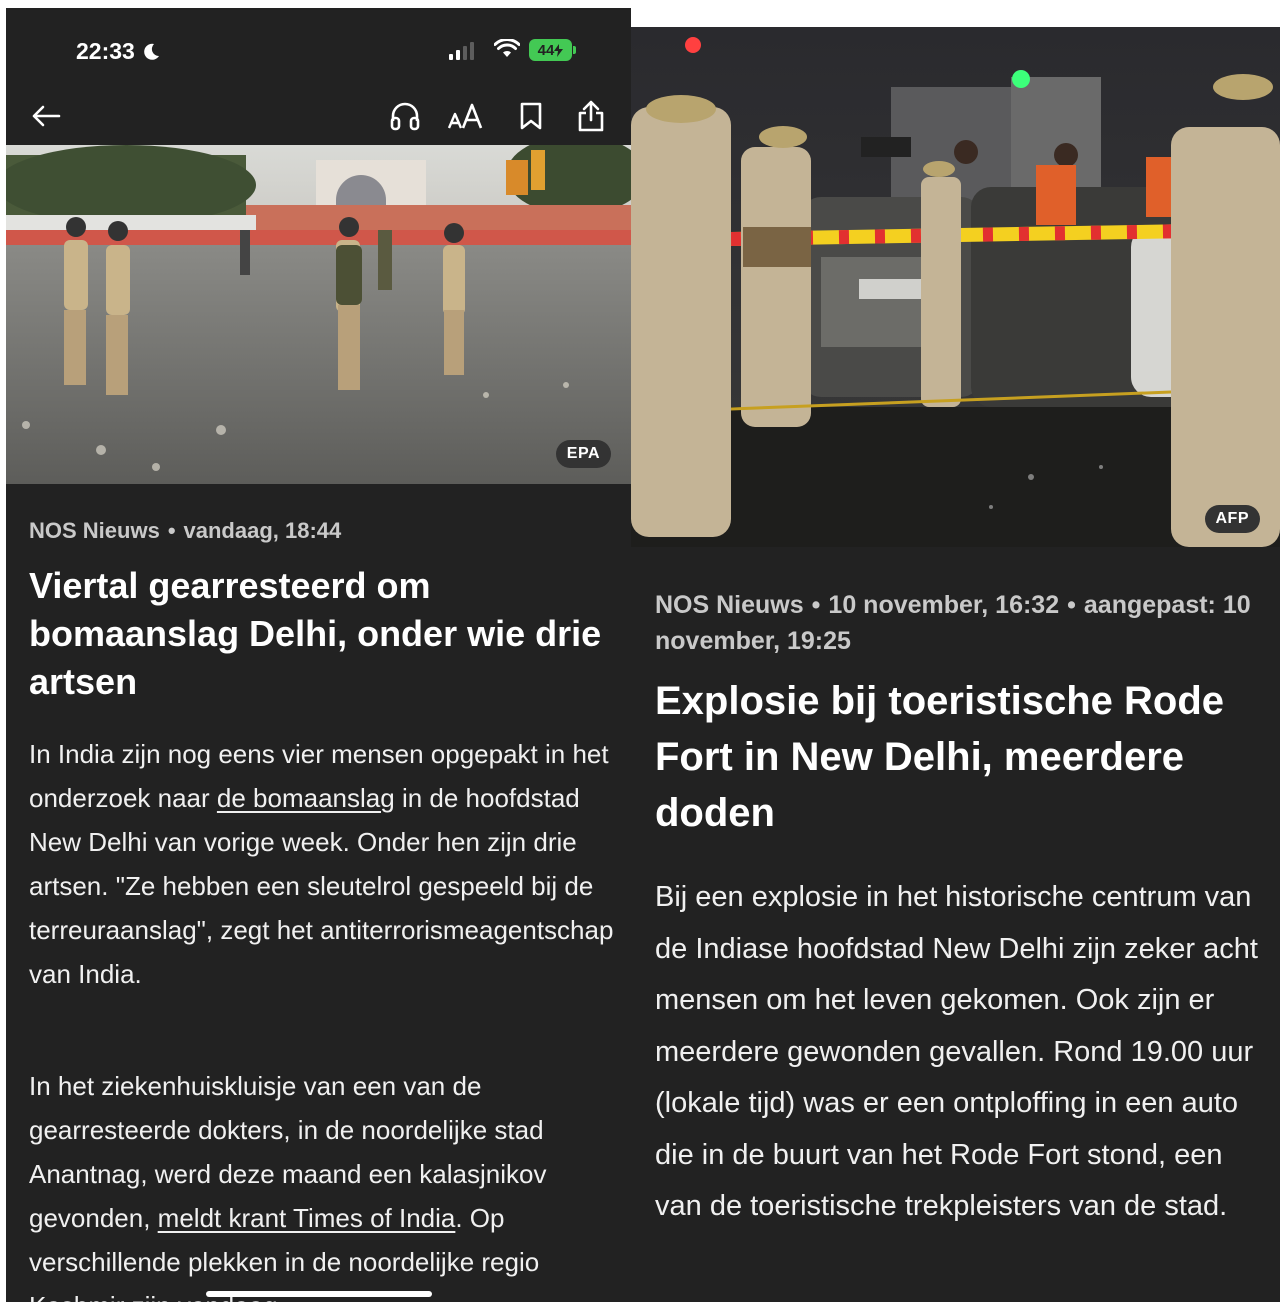  Describe the element at coordinates (559, 50) in the screenshot. I see `charging-bolt-icon` at that location.